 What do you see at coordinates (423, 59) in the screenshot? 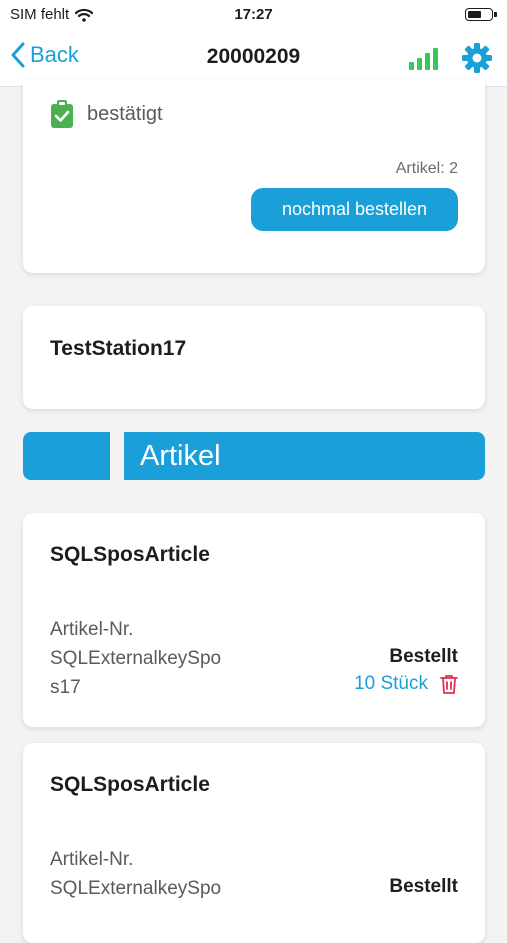
I see `signal-strength-icon` at bounding box center [423, 59].